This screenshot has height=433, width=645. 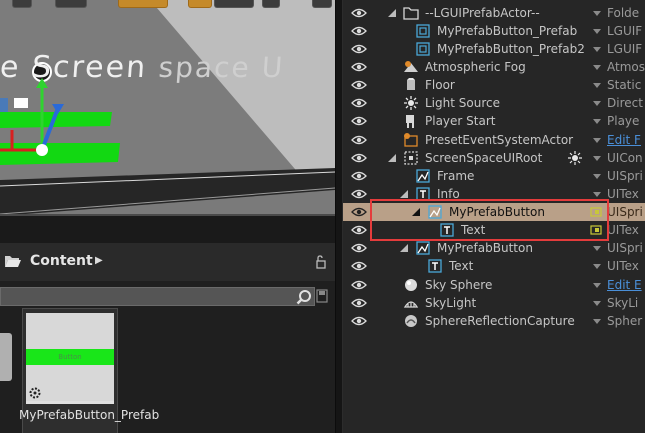 I want to click on outliner-row-type: Folde, so click(x=623, y=13).